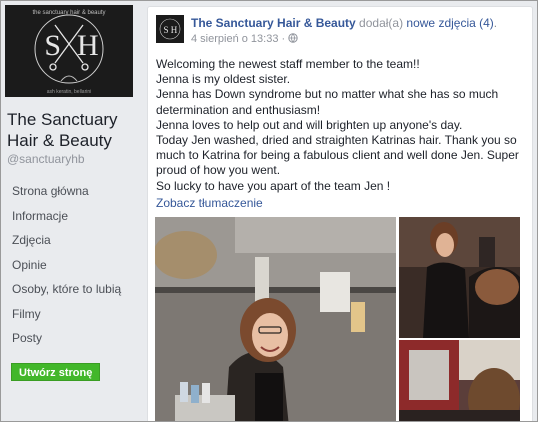 The height and width of the screenshot is (422, 538). I want to click on page-handle: @sanctuaryhb, so click(46, 159).